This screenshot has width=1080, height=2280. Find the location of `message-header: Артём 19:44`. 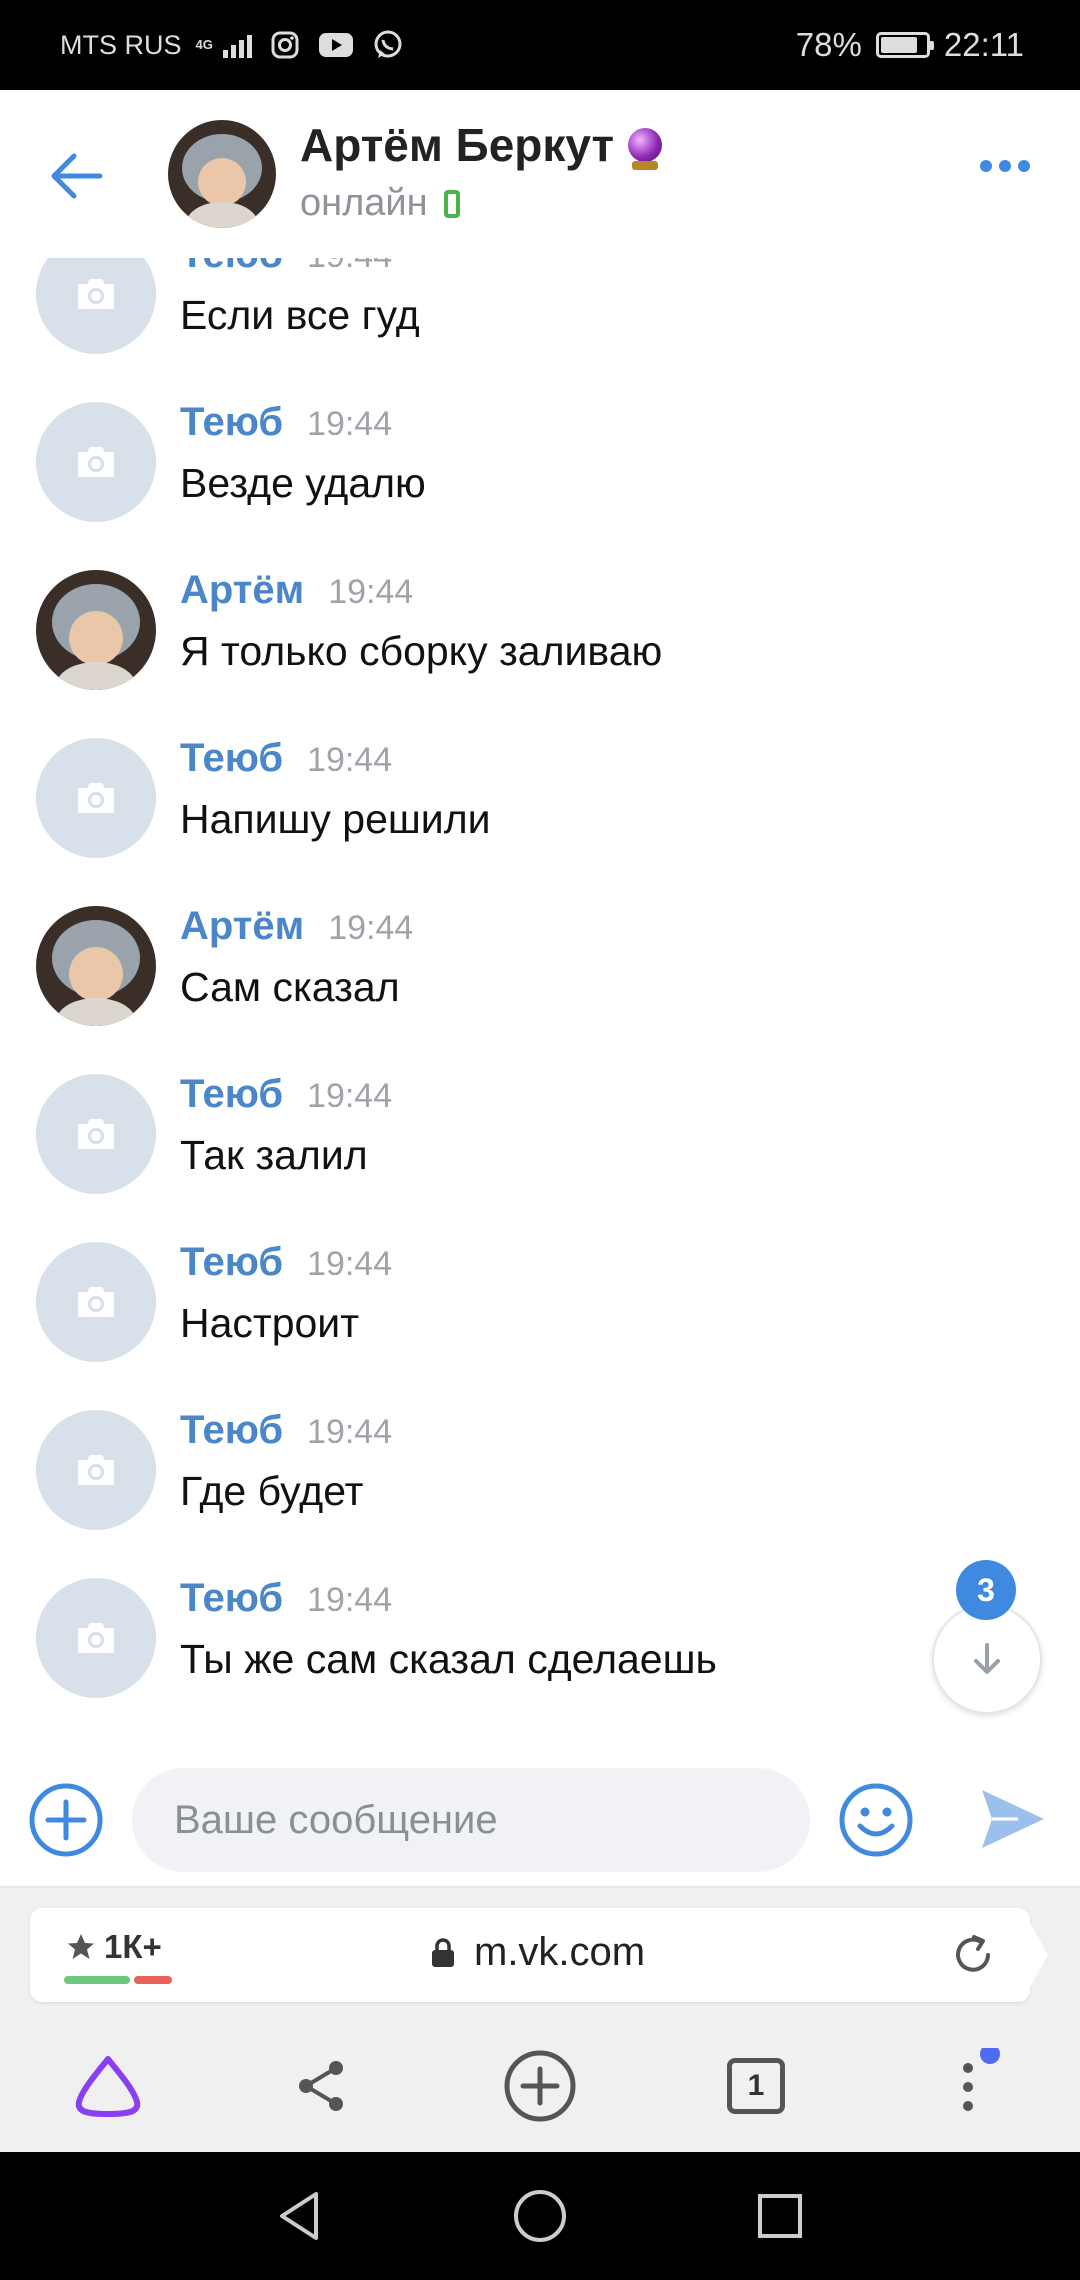

message-header: Артём 19:44 is located at coordinates (296, 926).